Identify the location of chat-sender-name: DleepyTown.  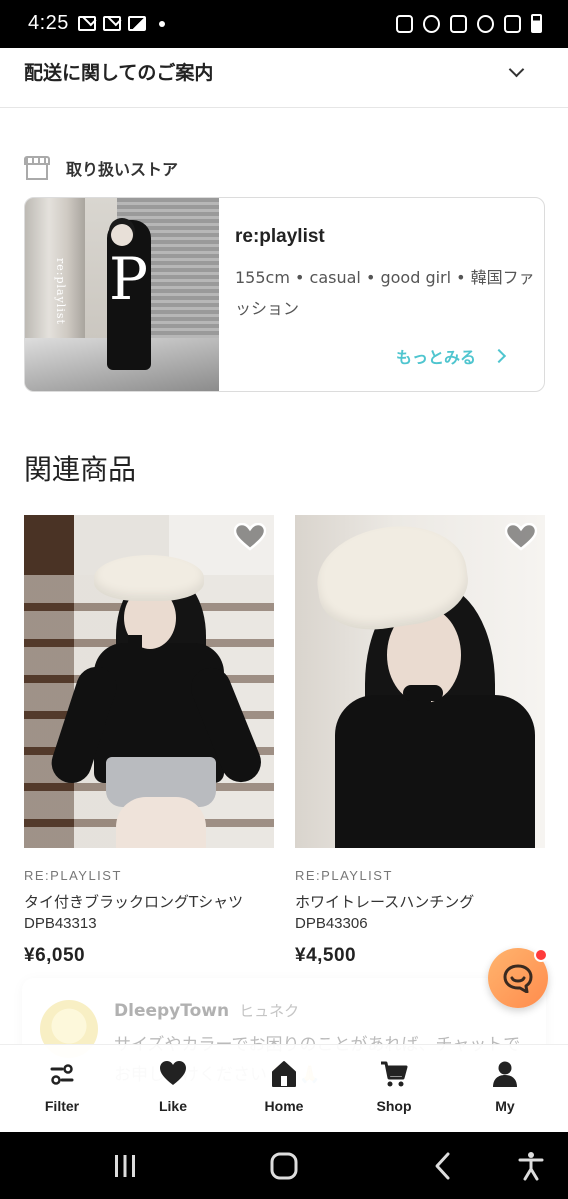
(172, 1011).